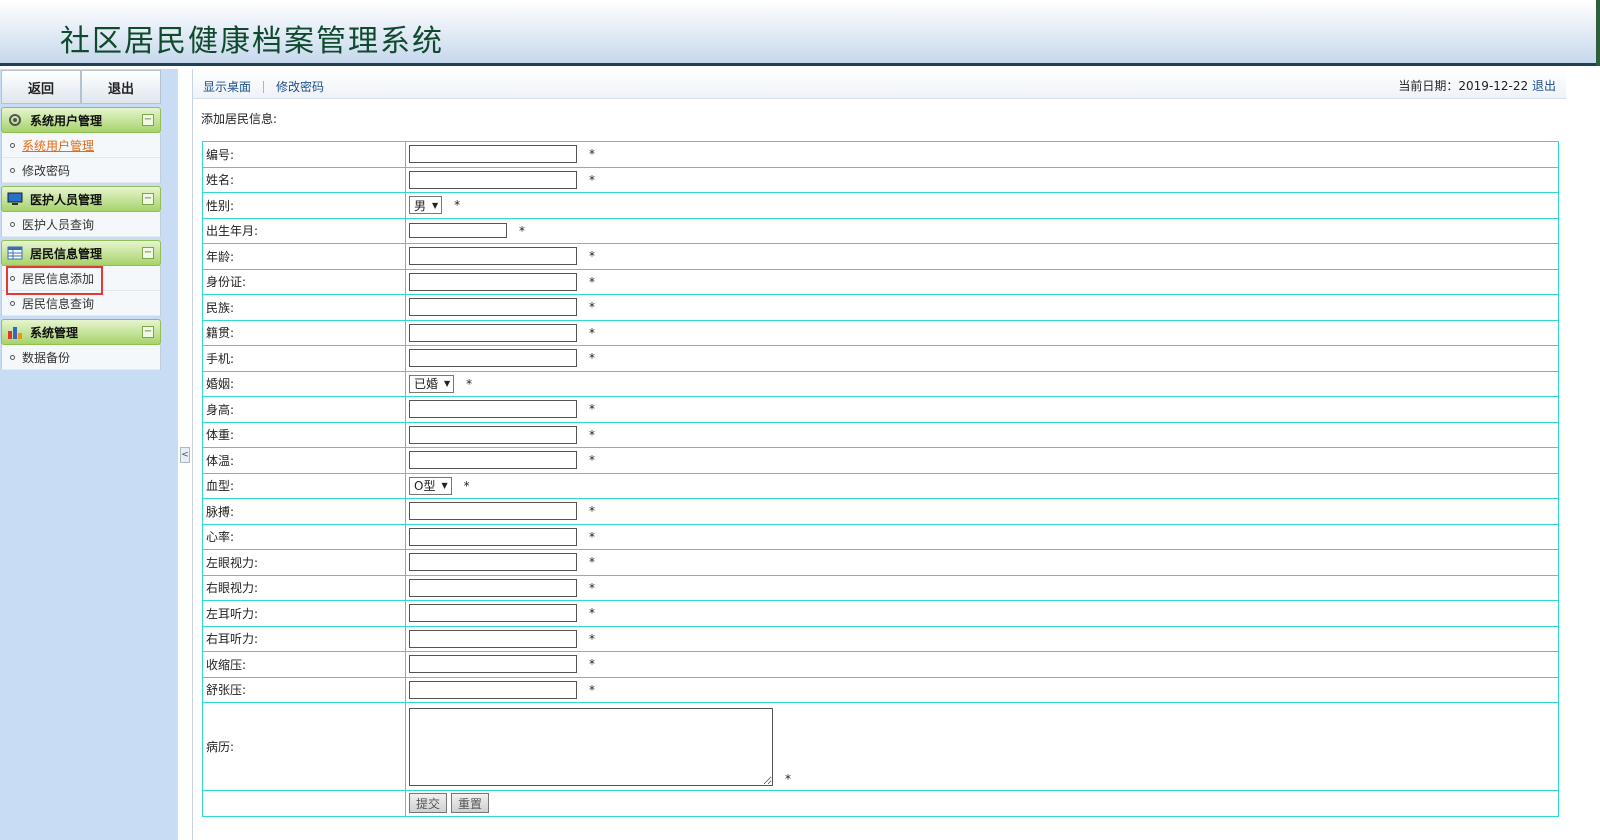  I want to click on dropdown-arrow-icon: ▼, so click(435, 205).